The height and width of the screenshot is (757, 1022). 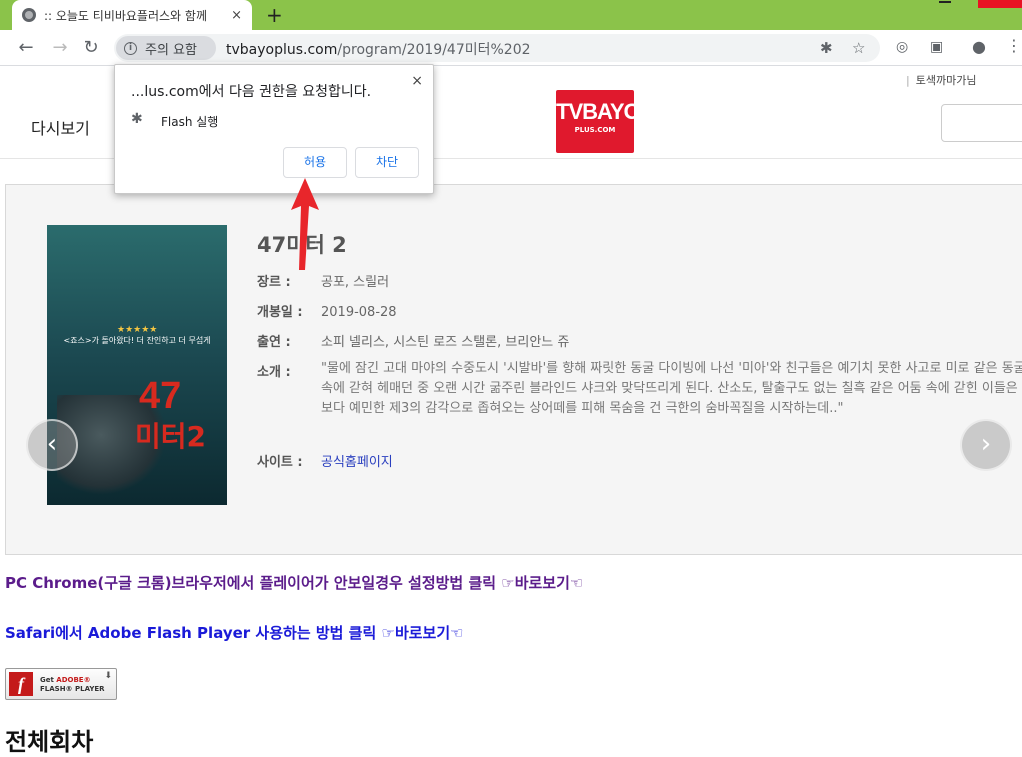 I want to click on minimize-button, so click(x=945, y=2).